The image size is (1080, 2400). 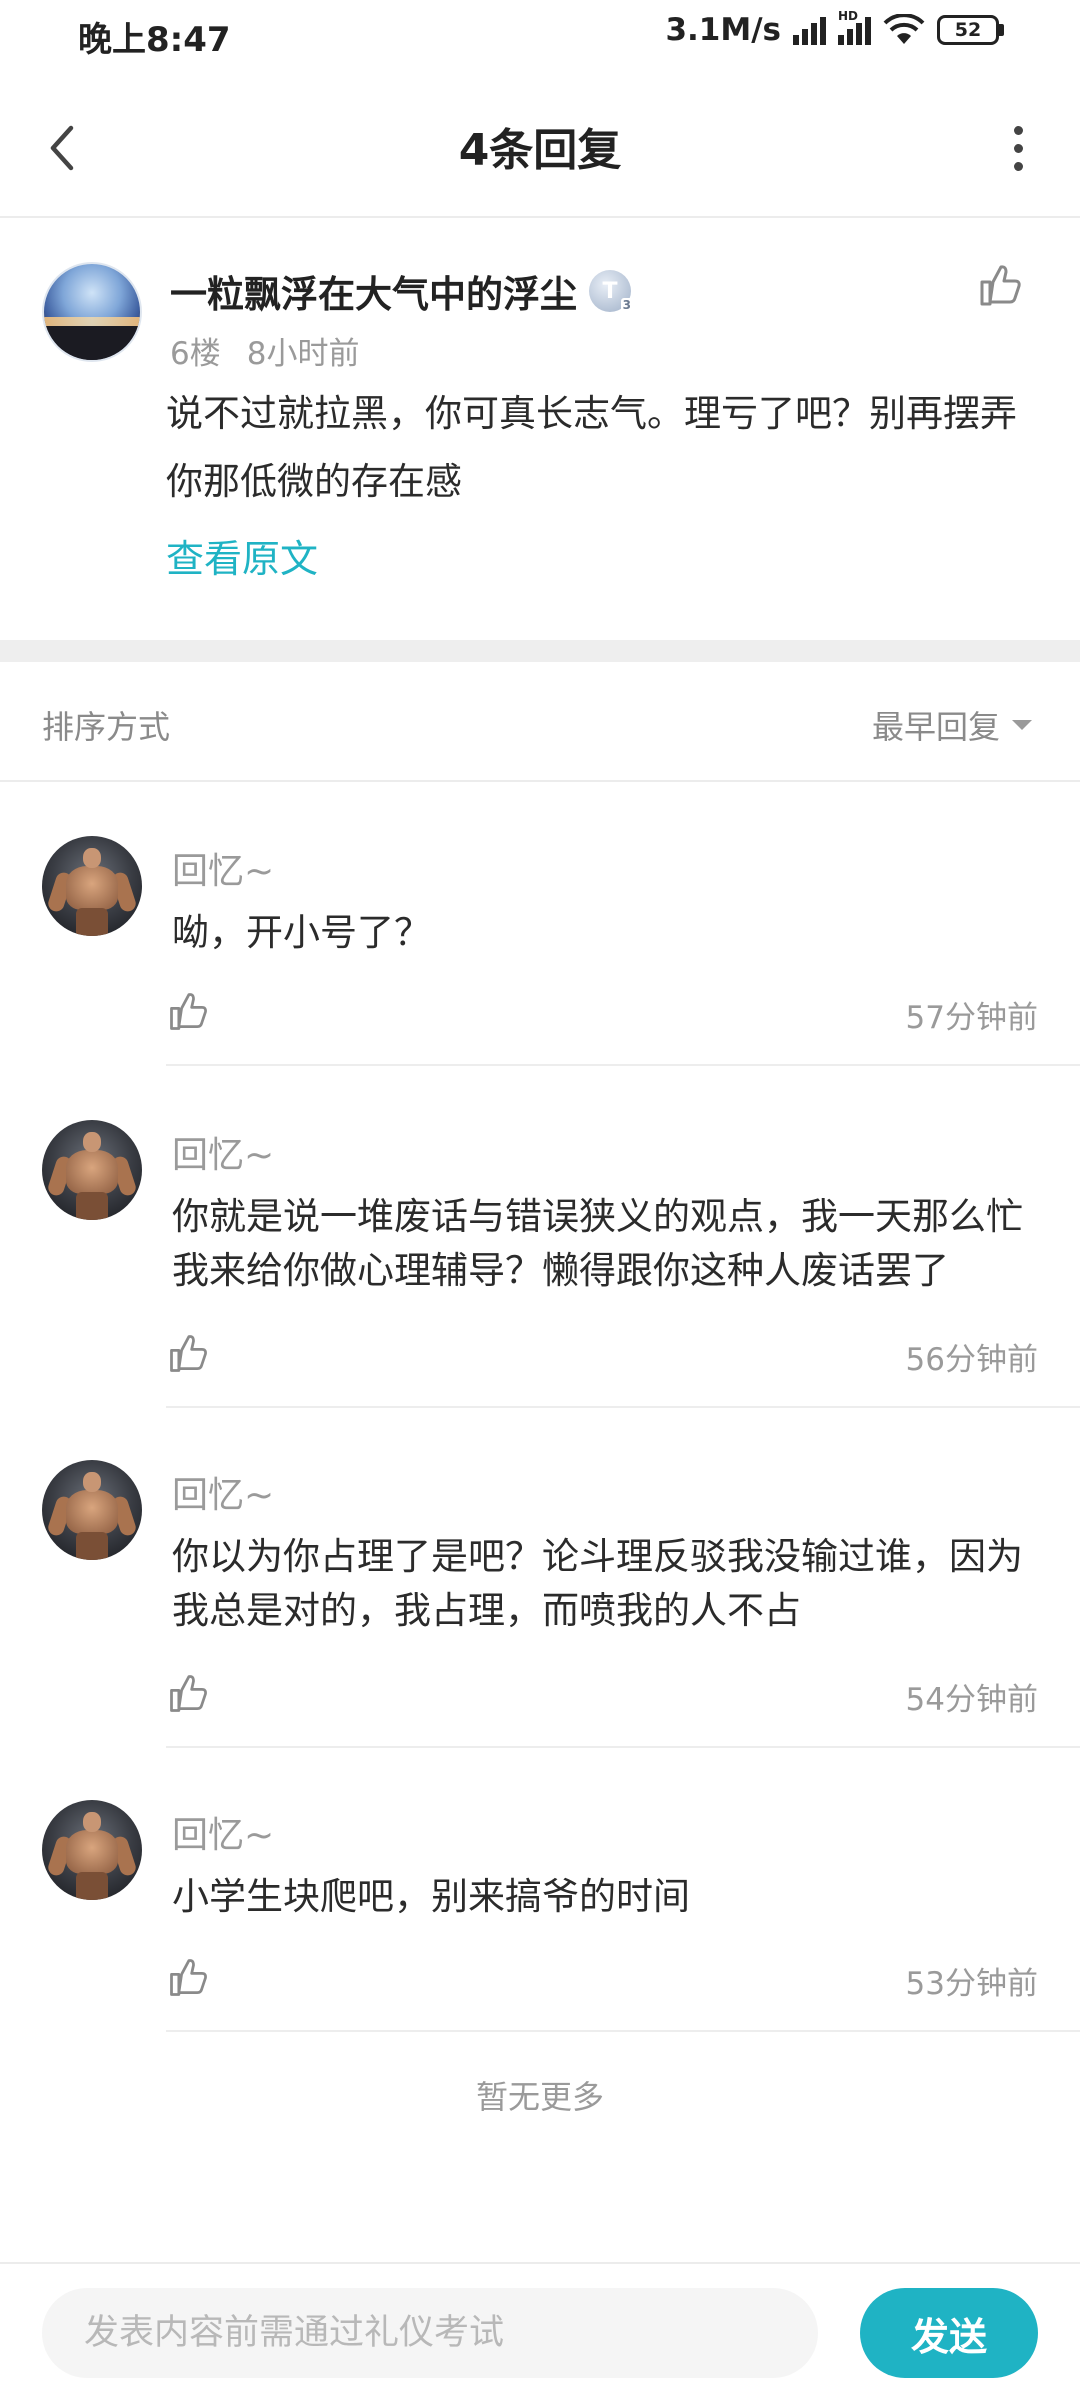 What do you see at coordinates (540, 651) in the screenshot?
I see `section-divider` at bounding box center [540, 651].